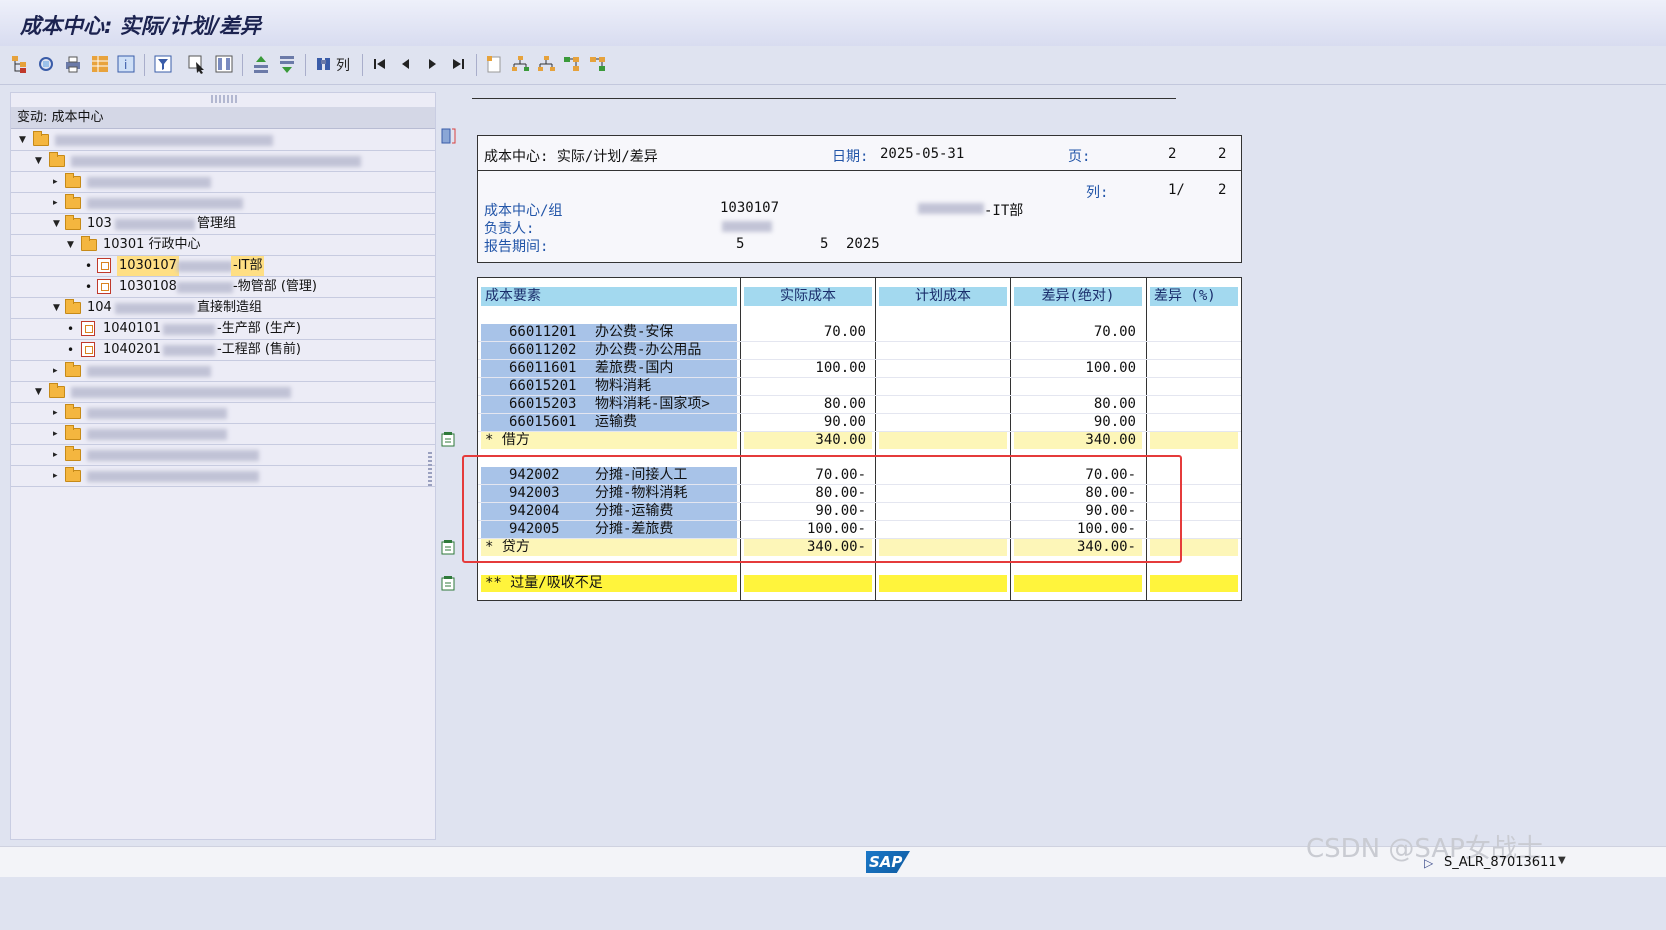 The height and width of the screenshot is (930, 1666). What do you see at coordinates (100, 64) in the screenshot?
I see `layout-grid-icon` at bounding box center [100, 64].